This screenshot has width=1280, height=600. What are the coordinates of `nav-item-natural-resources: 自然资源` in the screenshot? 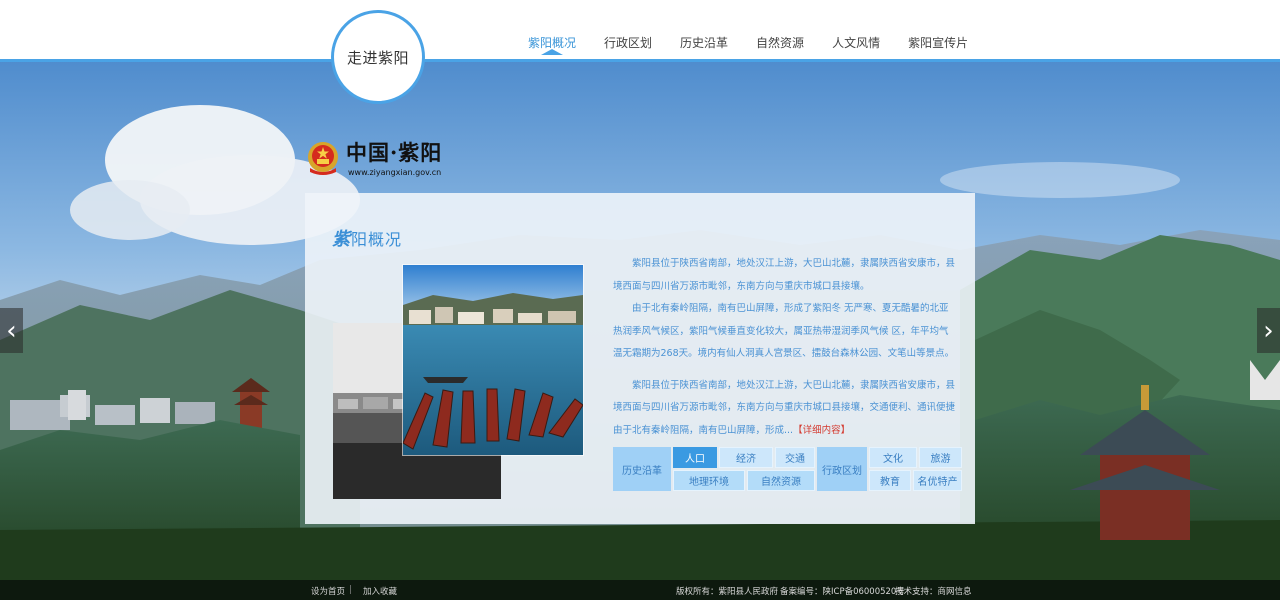 It's located at (780, 42).